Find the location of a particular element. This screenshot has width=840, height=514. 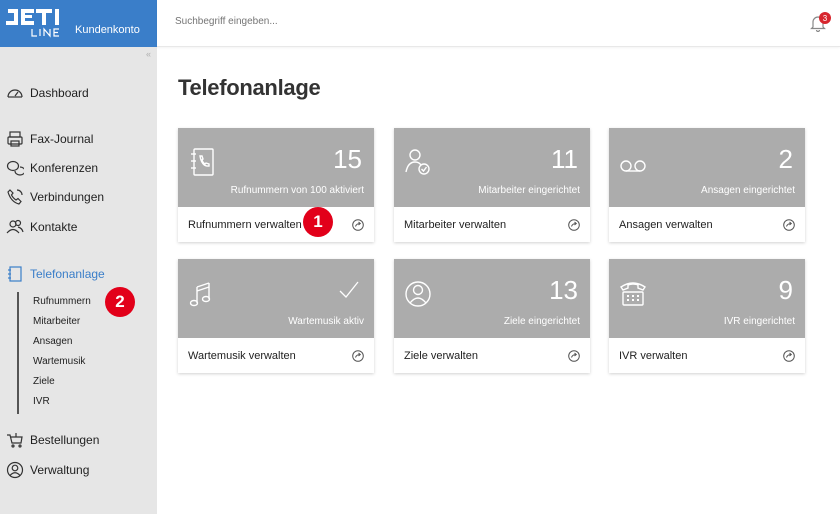

sidebar-item-label: Fax-Journal is located at coordinates (62, 139).